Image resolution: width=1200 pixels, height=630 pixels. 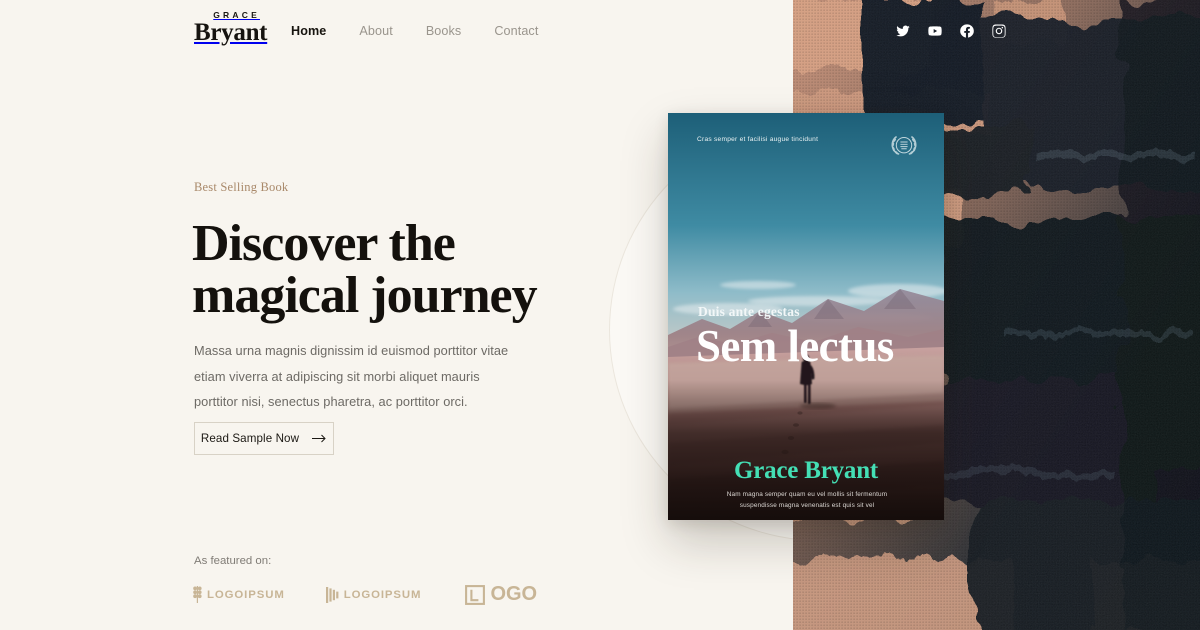 I want to click on twitter-icon, so click(x=903, y=31).